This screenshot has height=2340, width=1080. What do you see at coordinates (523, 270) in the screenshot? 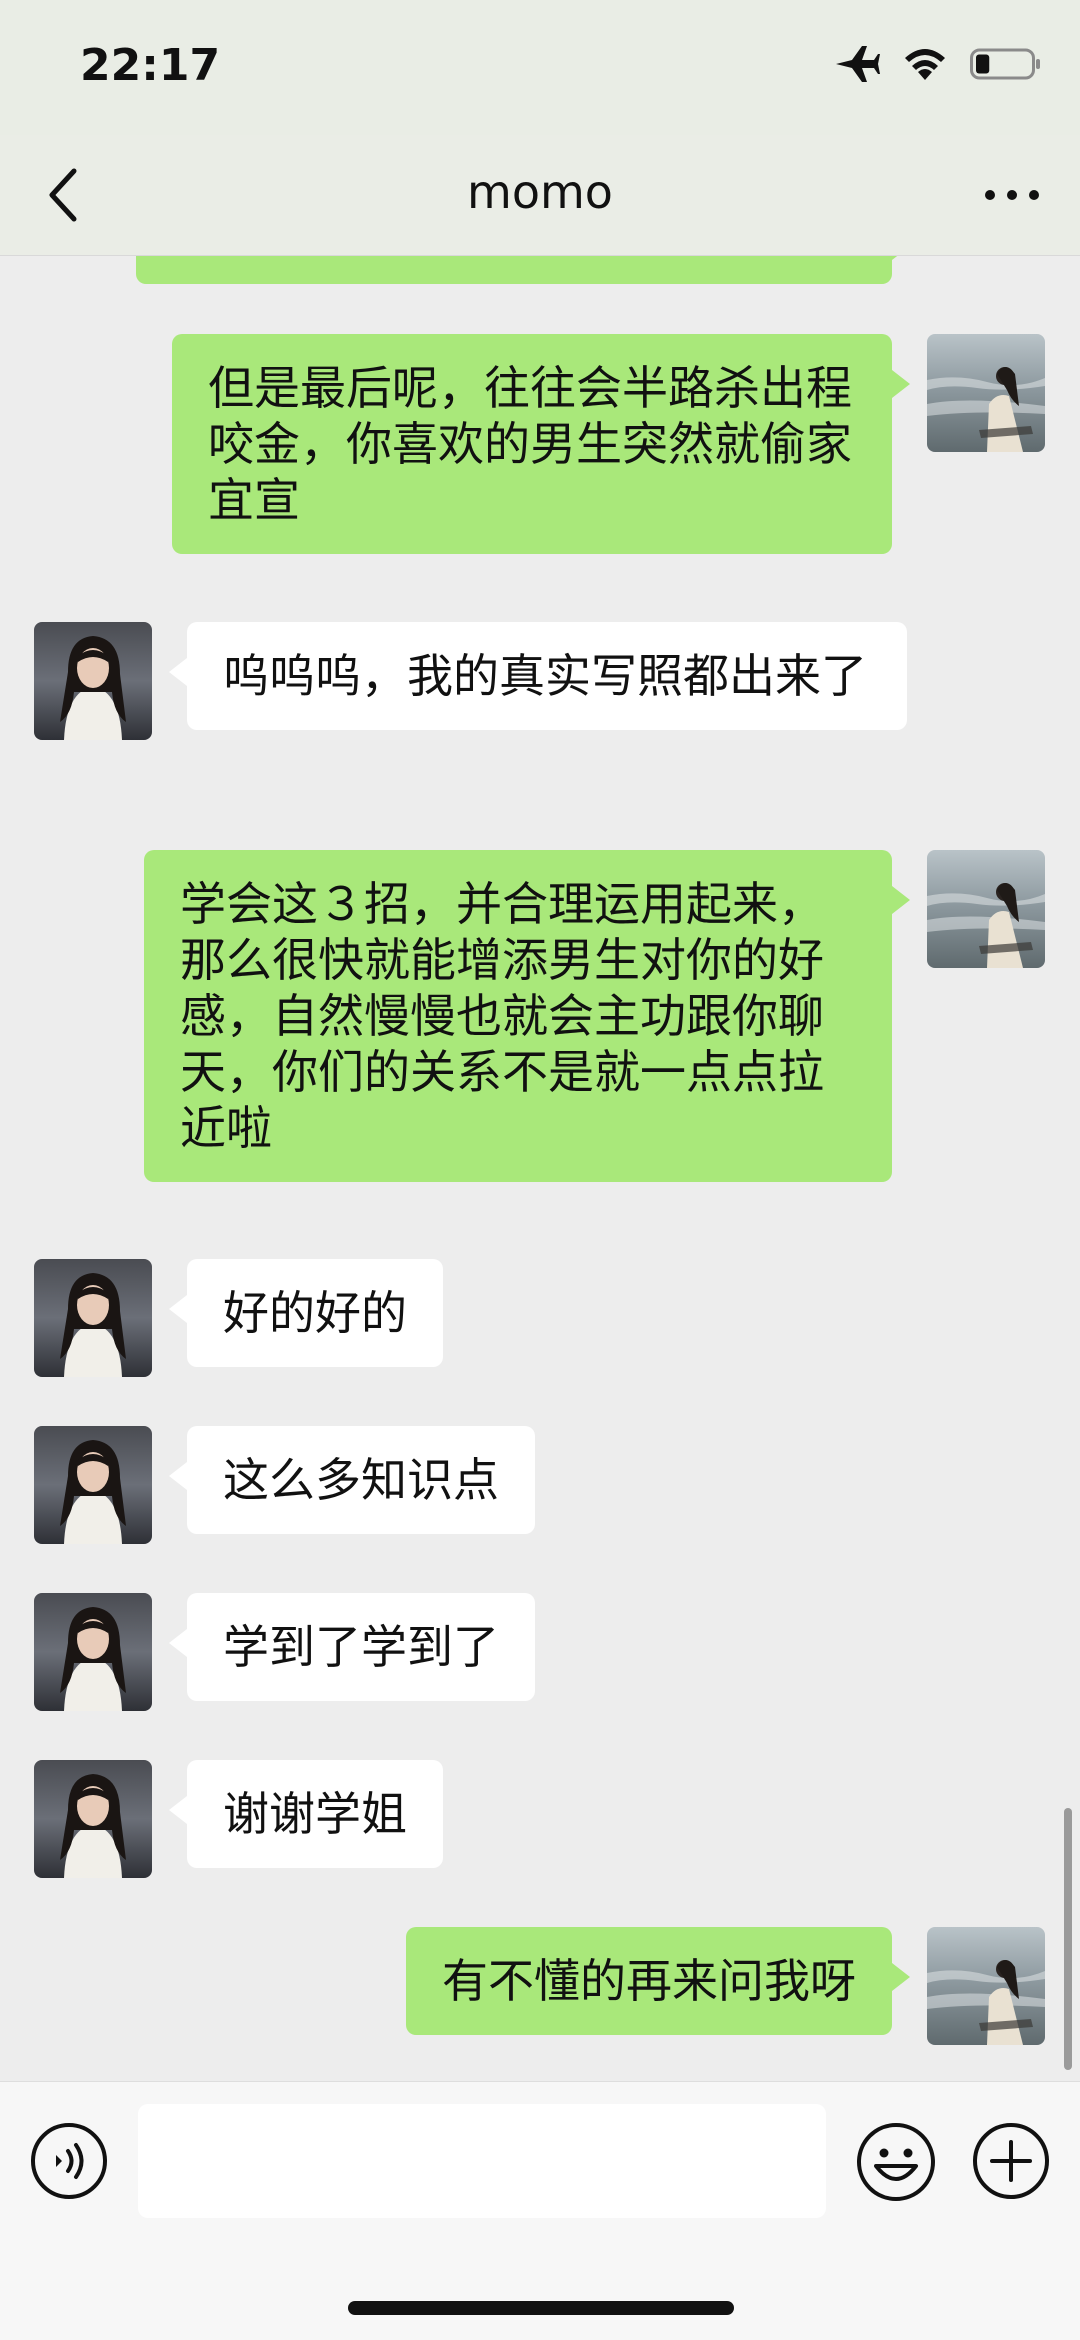
I see `message-bubble-mine` at bounding box center [523, 270].